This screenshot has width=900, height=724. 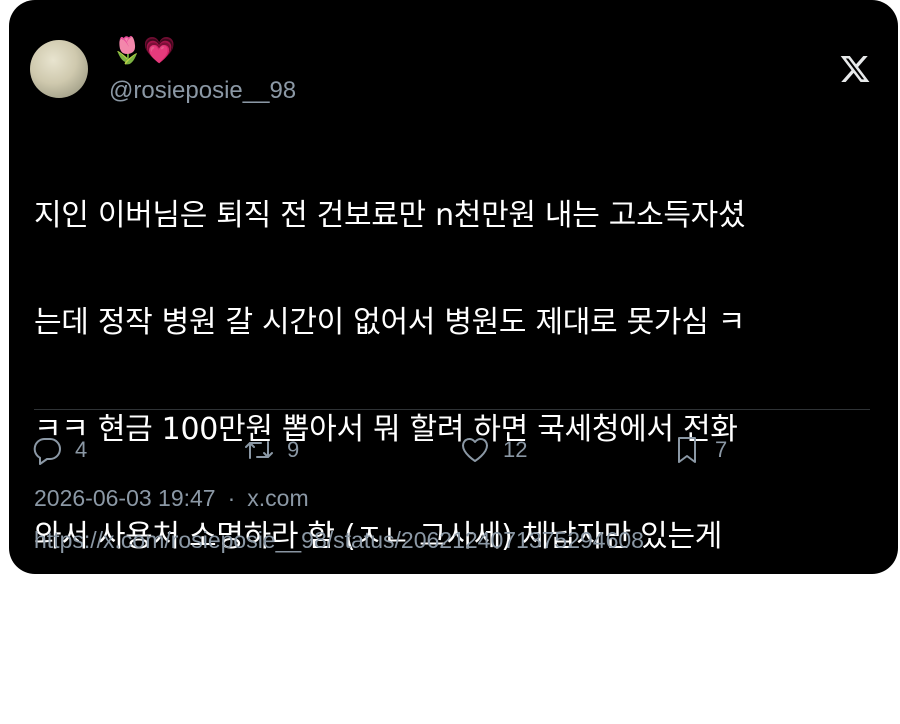 I want to click on like-button: 12, so click(x=493, y=450).